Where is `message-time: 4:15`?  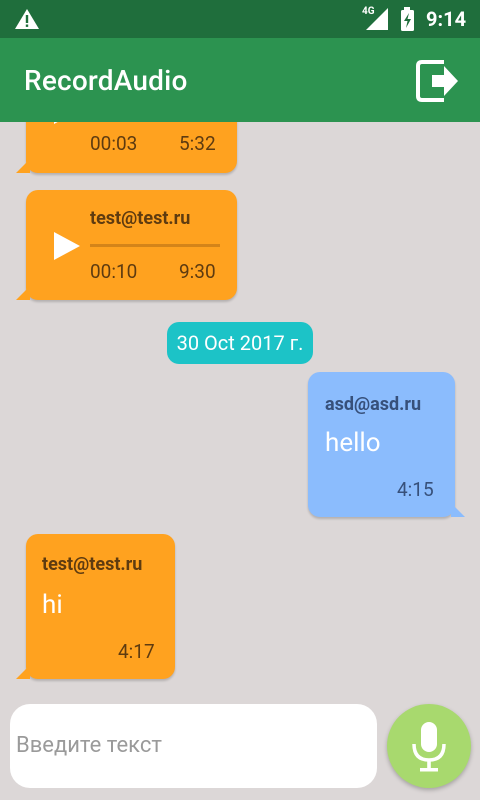
message-time: 4:15 is located at coordinates (415, 489).